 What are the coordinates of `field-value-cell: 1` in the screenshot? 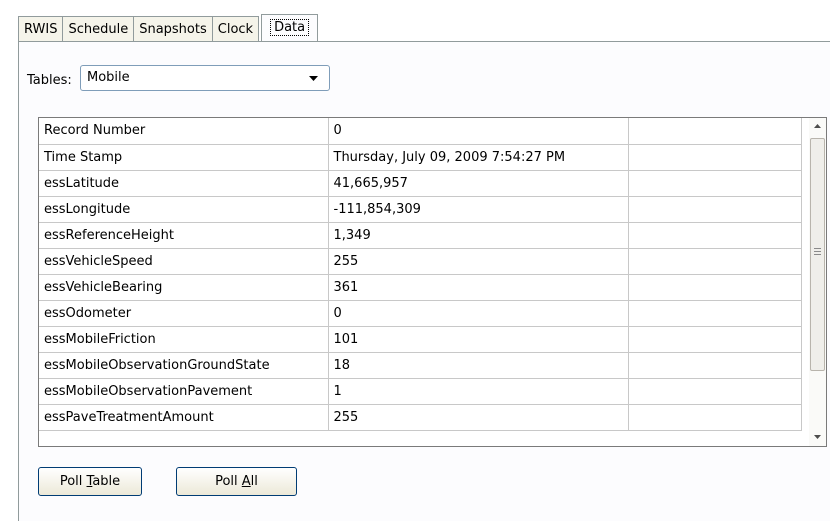 It's located at (478, 391).